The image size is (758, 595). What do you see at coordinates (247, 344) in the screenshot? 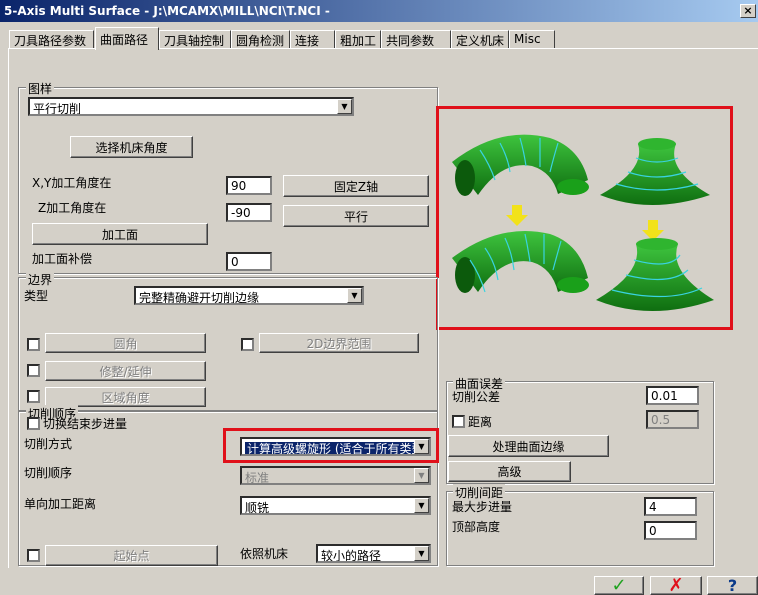
I see `boundary-2d-checkbox` at bounding box center [247, 344].